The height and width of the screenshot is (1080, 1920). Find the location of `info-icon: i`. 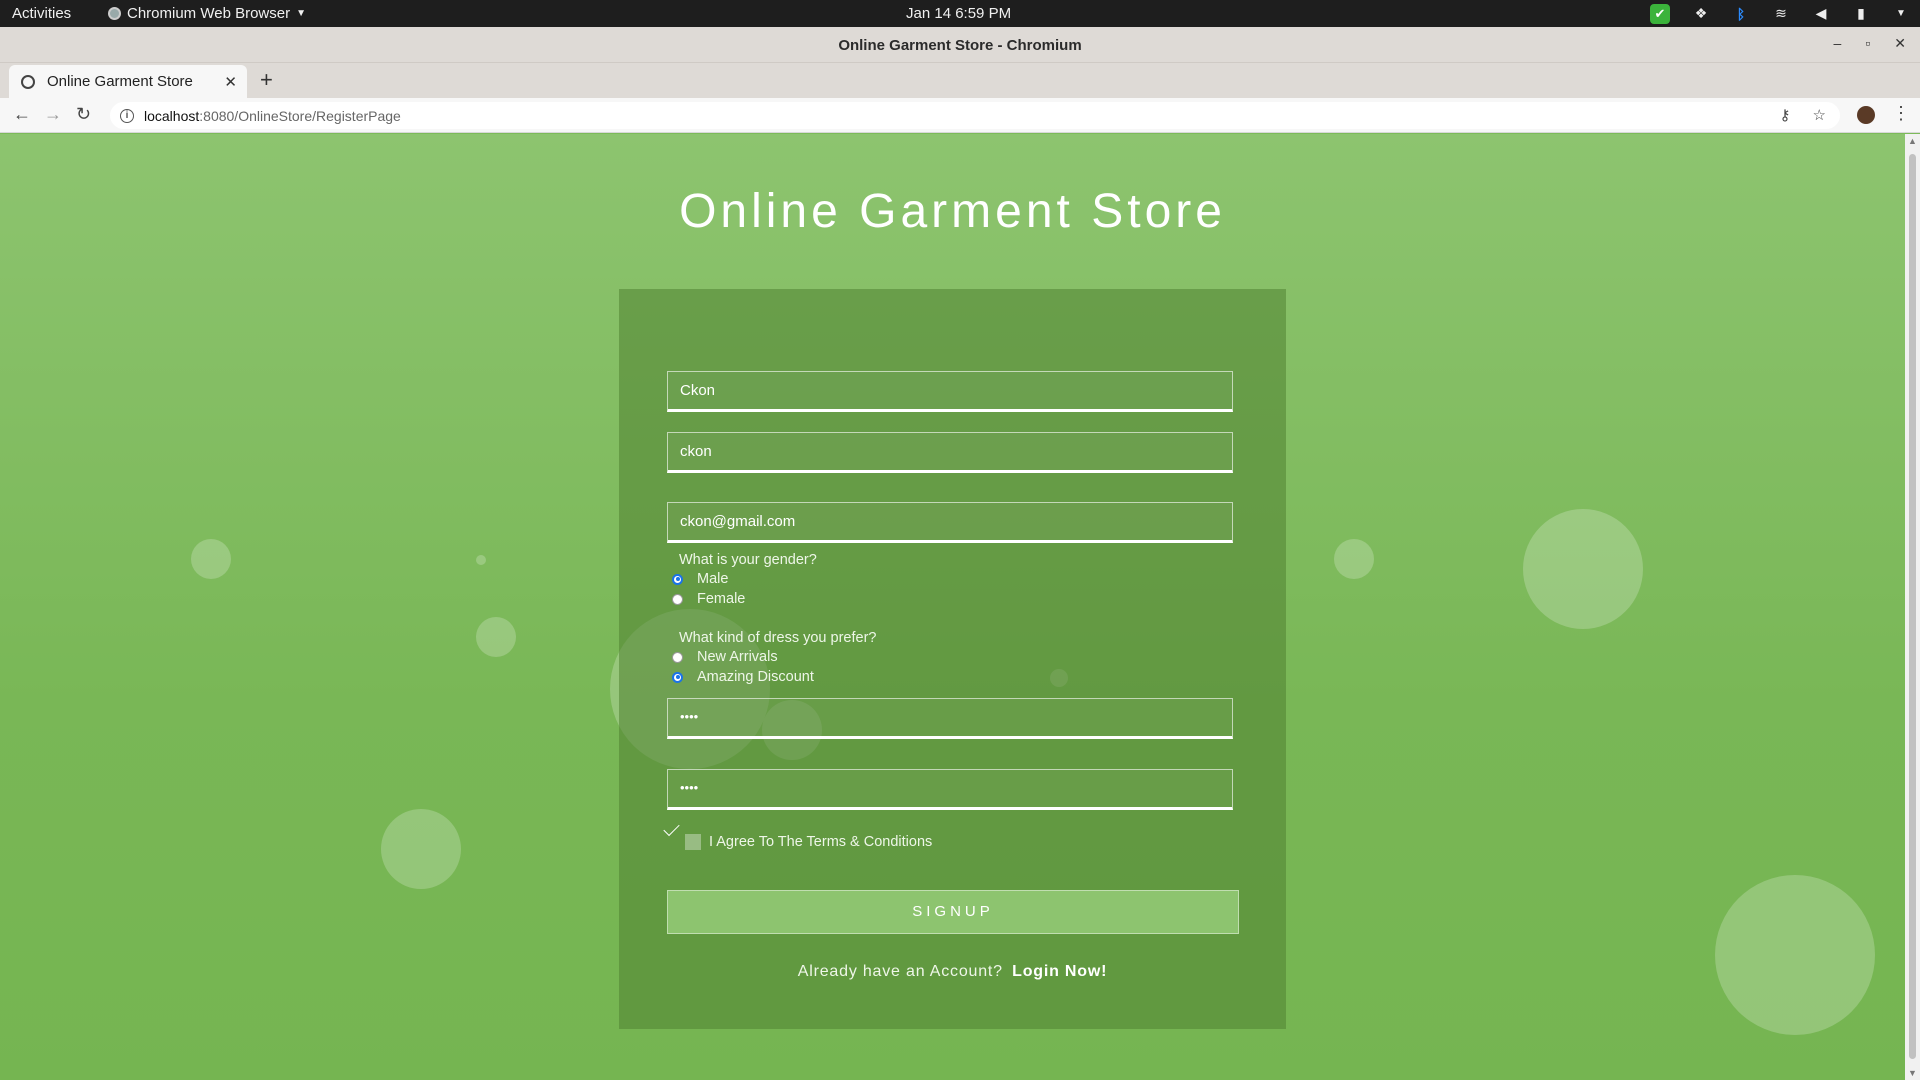

info-icon: i is located at coordinates (127, 115).